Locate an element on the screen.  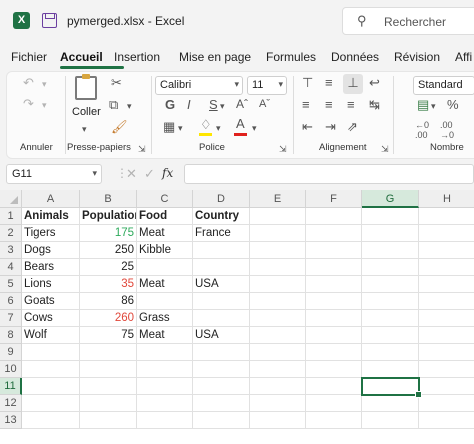
align-bottom-icon: ⊥ is located at coordinates (353, 84).